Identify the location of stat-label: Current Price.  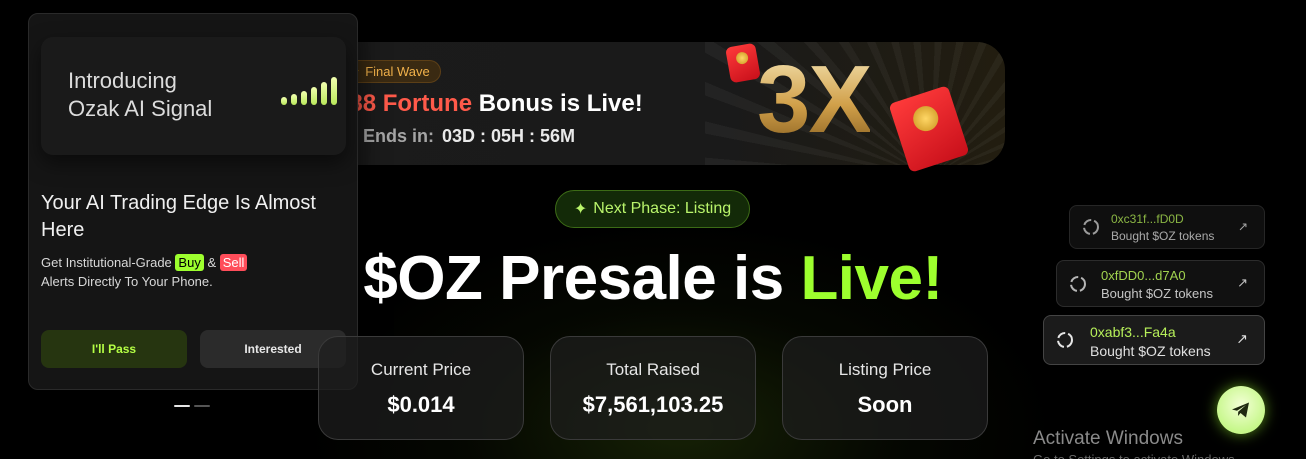
(421, 369).